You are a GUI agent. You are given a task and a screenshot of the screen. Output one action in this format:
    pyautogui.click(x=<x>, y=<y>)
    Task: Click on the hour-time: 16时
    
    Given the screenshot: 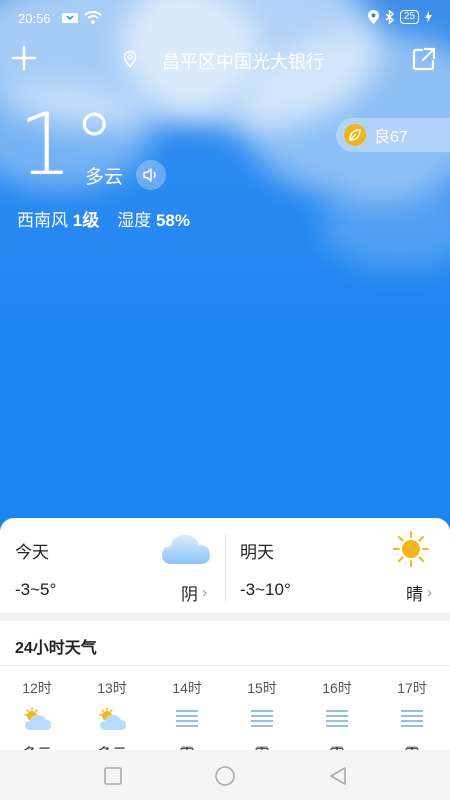 What is the action you would take?
    pyautogui.click(x=337, y=688)
    